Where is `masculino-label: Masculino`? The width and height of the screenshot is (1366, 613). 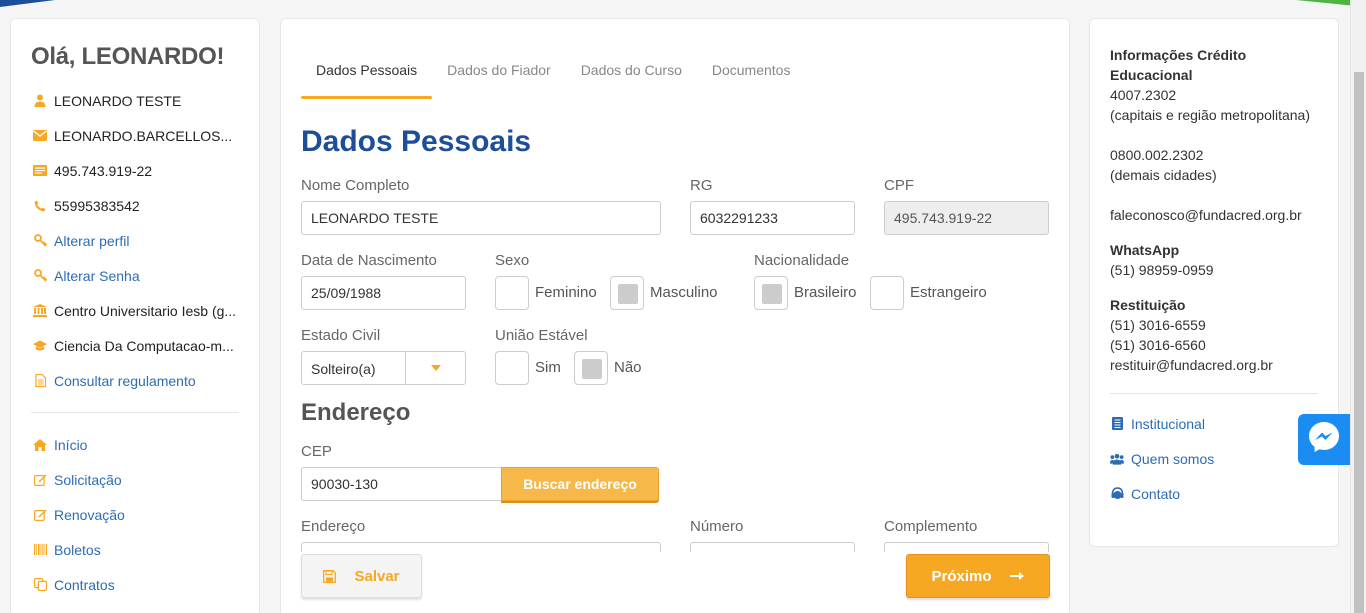 masculino-label: Masculino is located at coordinates (684, 292).